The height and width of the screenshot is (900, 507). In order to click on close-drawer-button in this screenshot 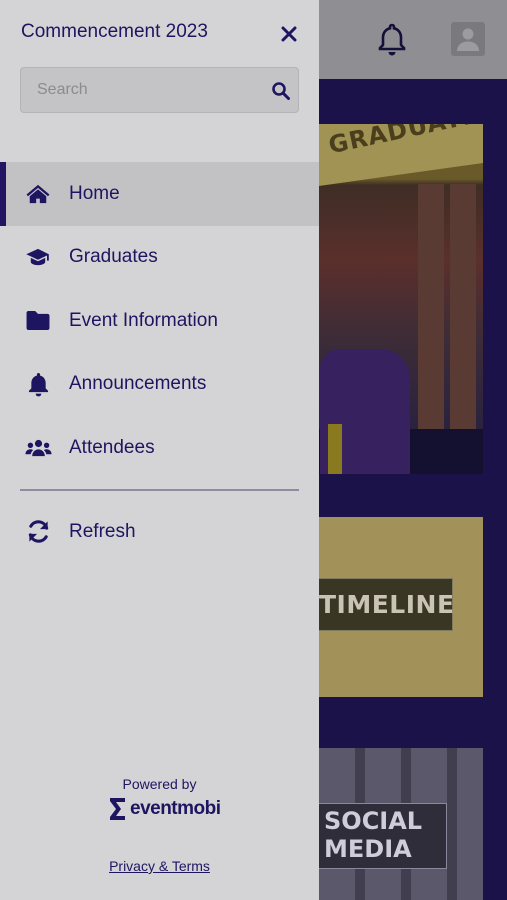, I will do `click(289, 34)`.